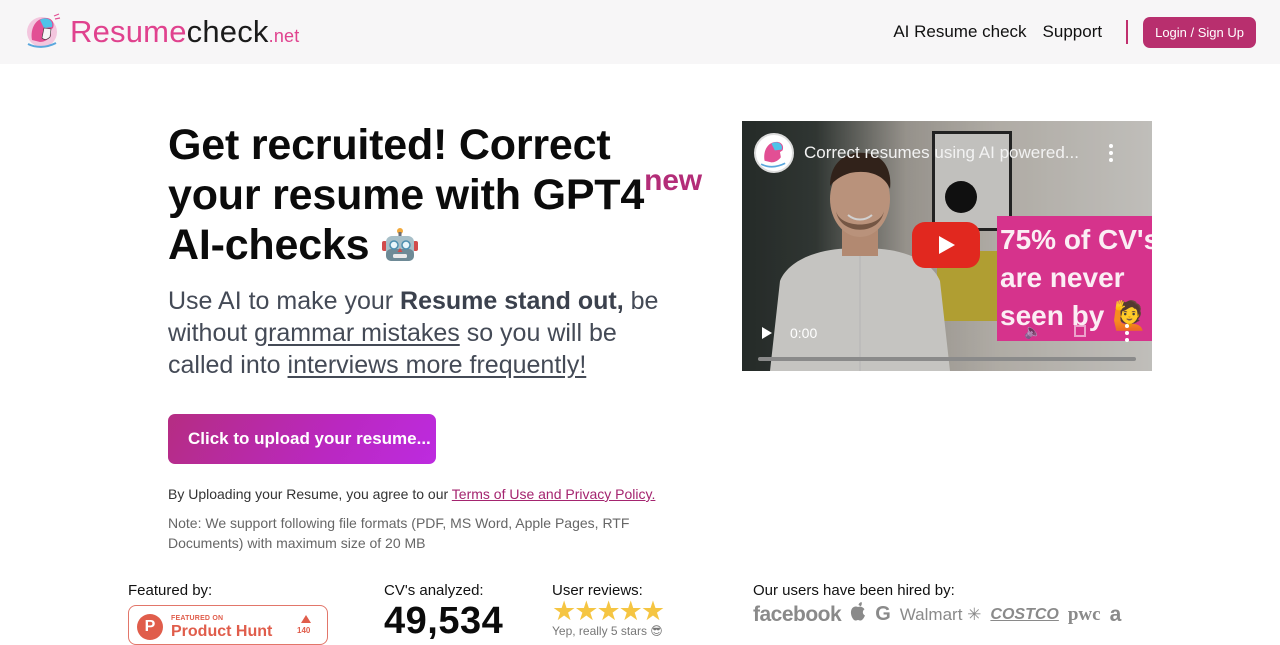 This screenshot has height=645, width=1280. Describe the element at coordinates (306, 619) in the screenshot. I see `upvote-arrow-icon` at that location.